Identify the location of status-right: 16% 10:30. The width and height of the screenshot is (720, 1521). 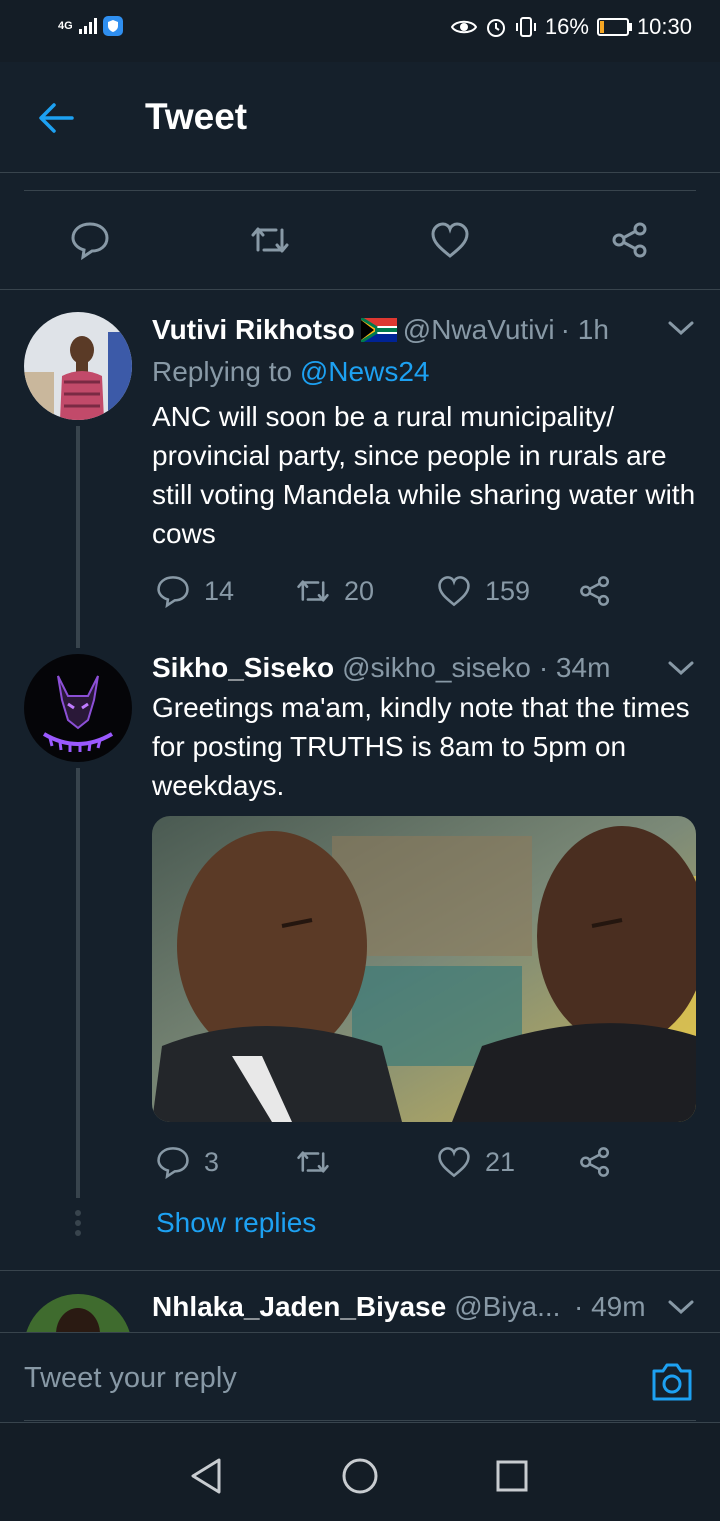
(571, 27).